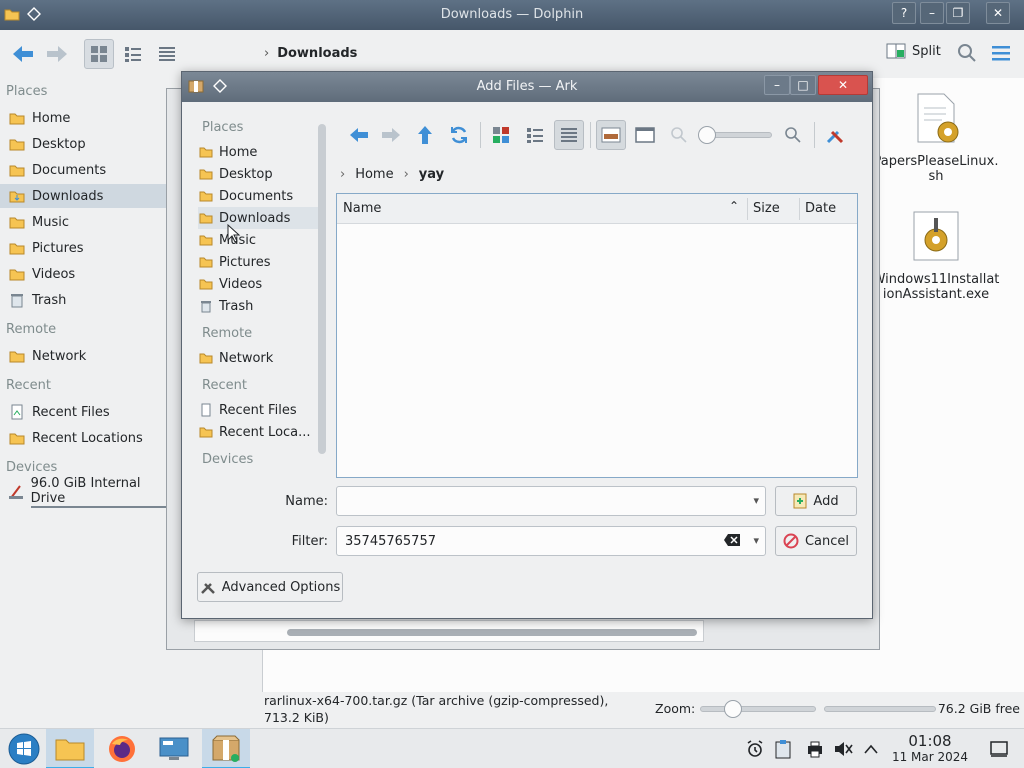 This screenshot has height=768, width=1024. Describe the element at coordinates (122, 748) in the screenshot. I see `task-firefox` at that location.